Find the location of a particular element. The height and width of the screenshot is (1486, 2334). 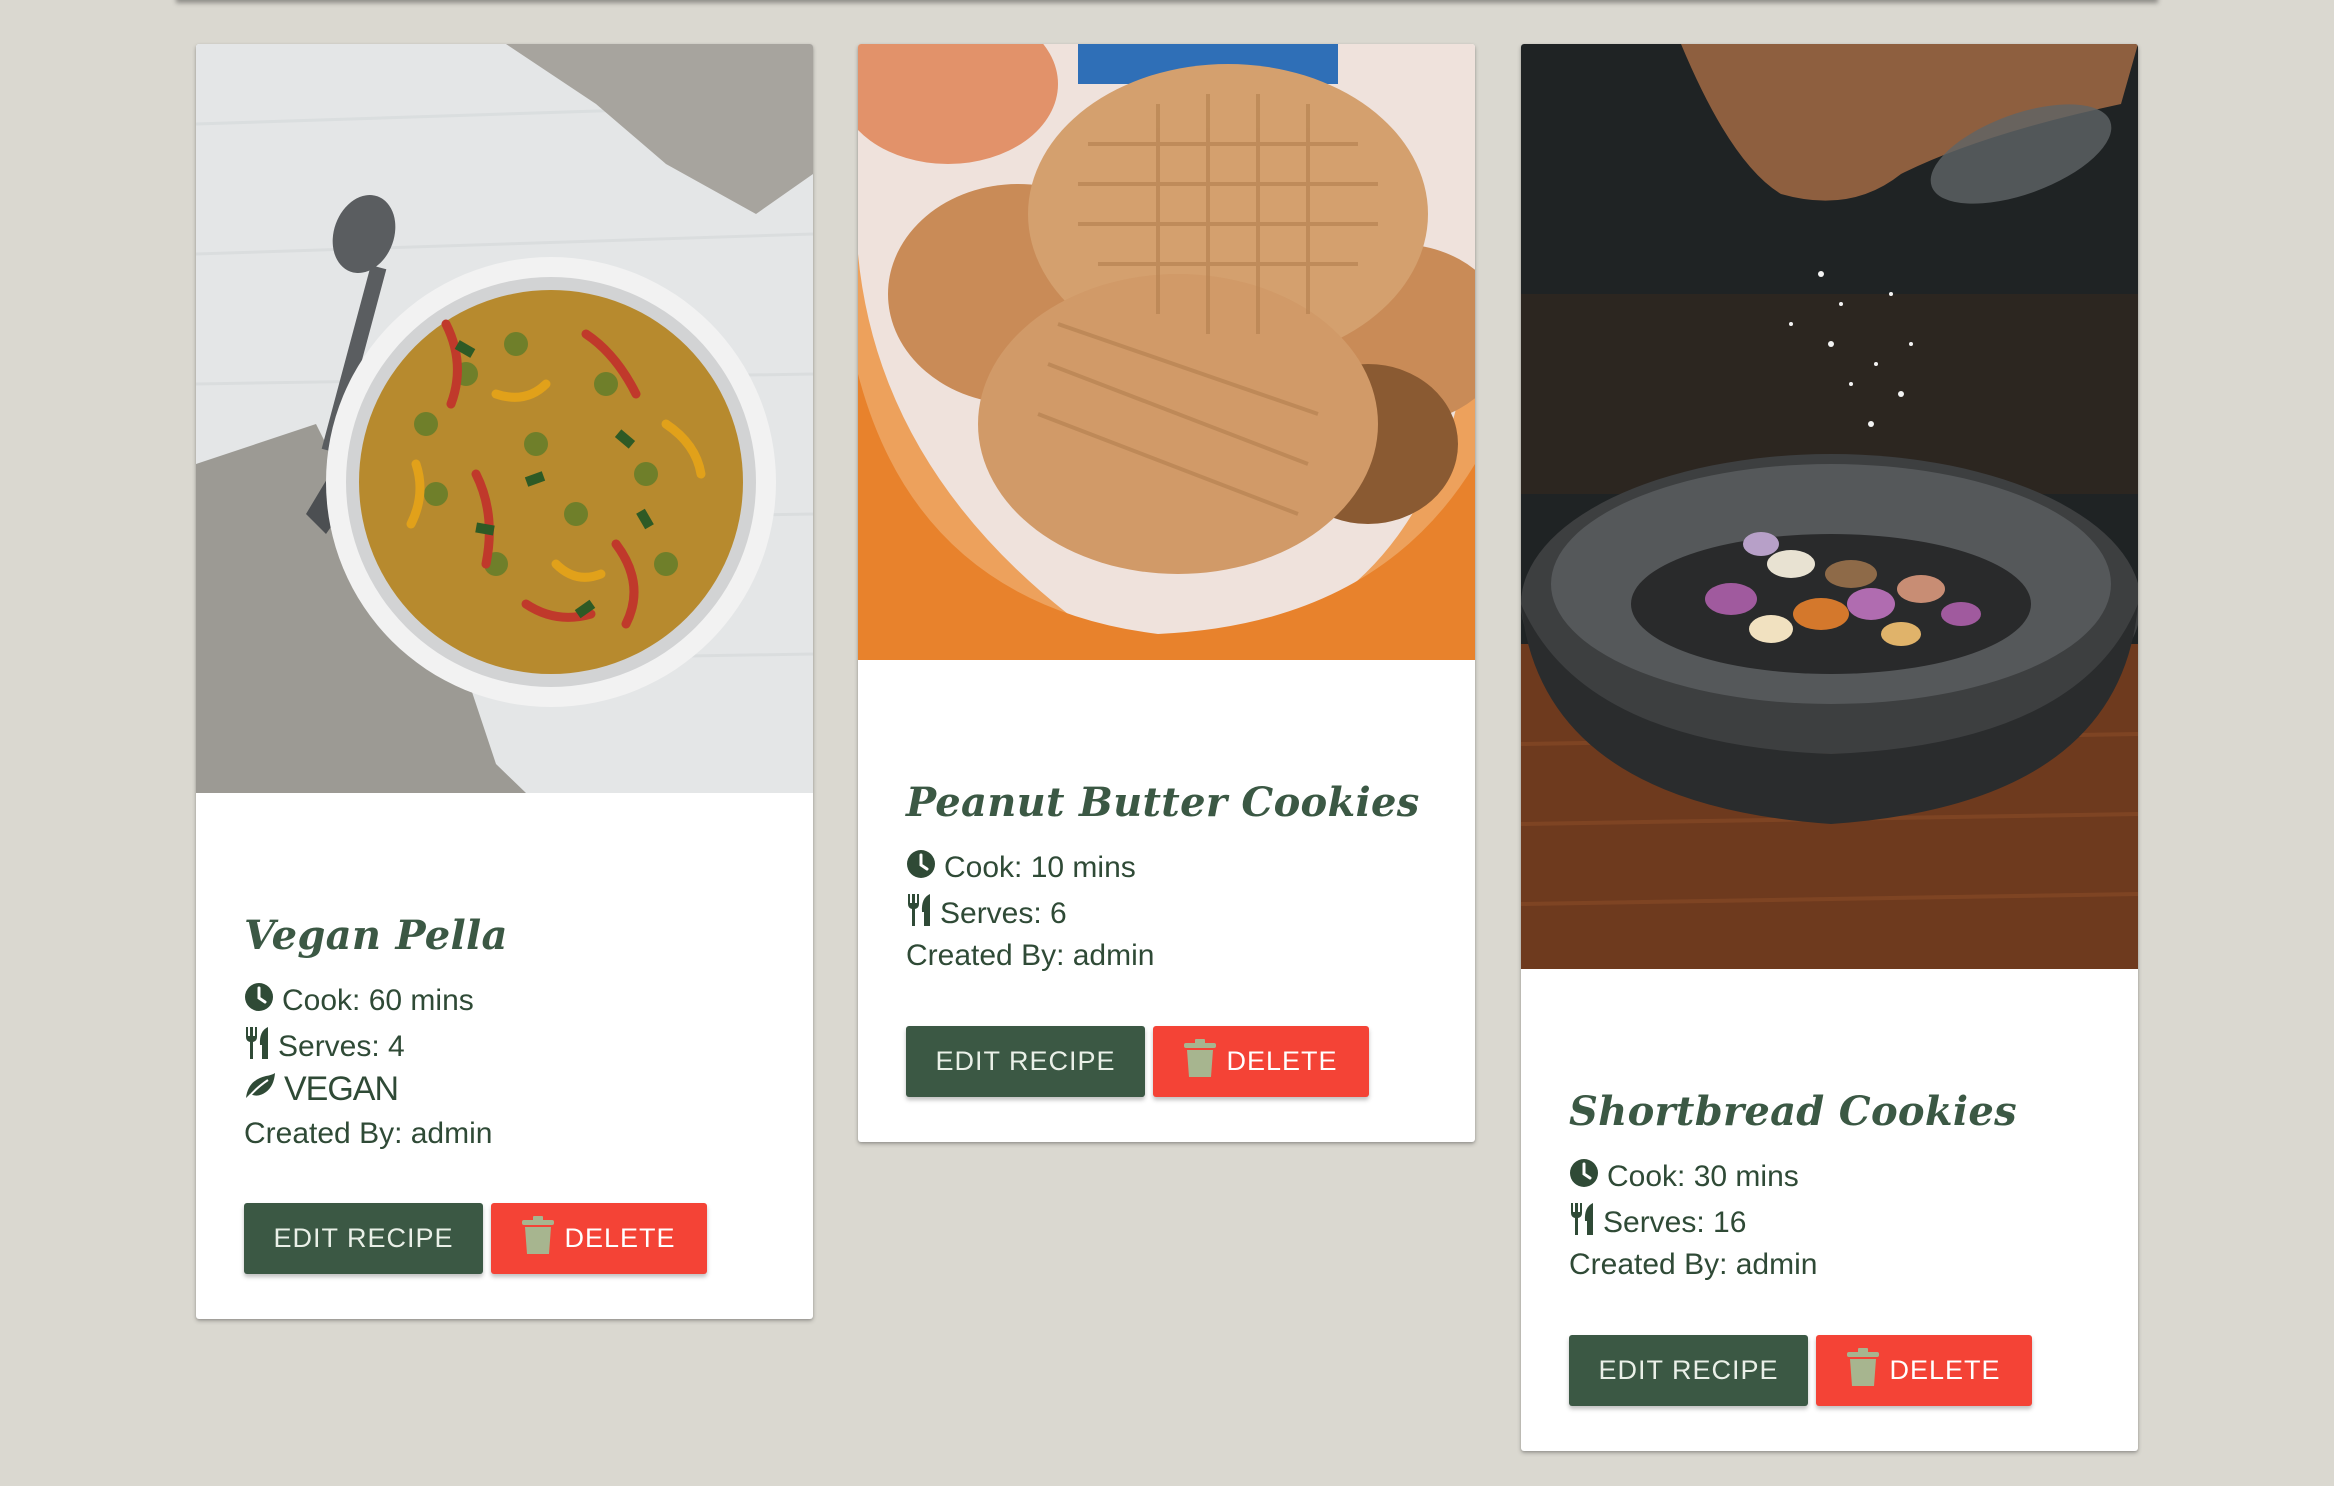

vegan-text: VEGAN is located at coordinates (341, 1089).